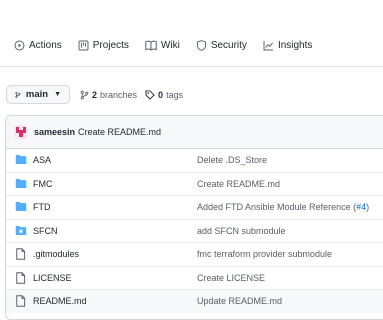 Image resolution: width=383 pixels, height=320 pixels. I want to click on commit-author: sameesin, so click(54, 132).